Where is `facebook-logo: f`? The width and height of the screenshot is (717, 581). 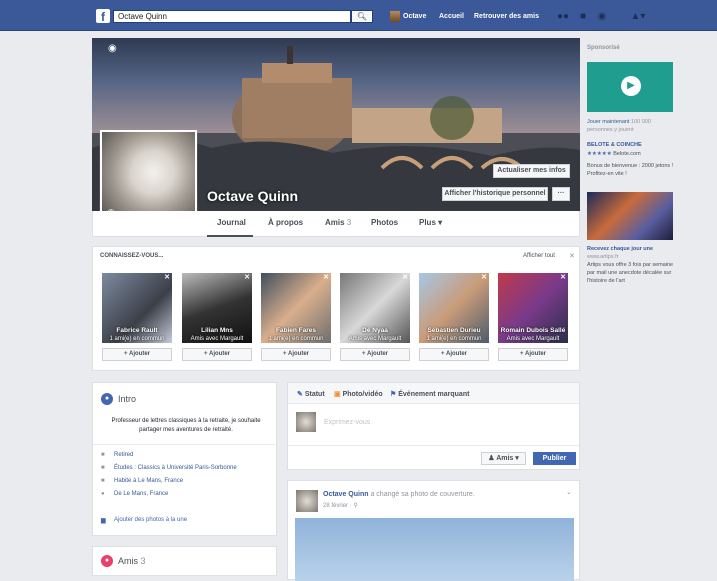 facebook-logo: f is located at coordinates (103, 16).